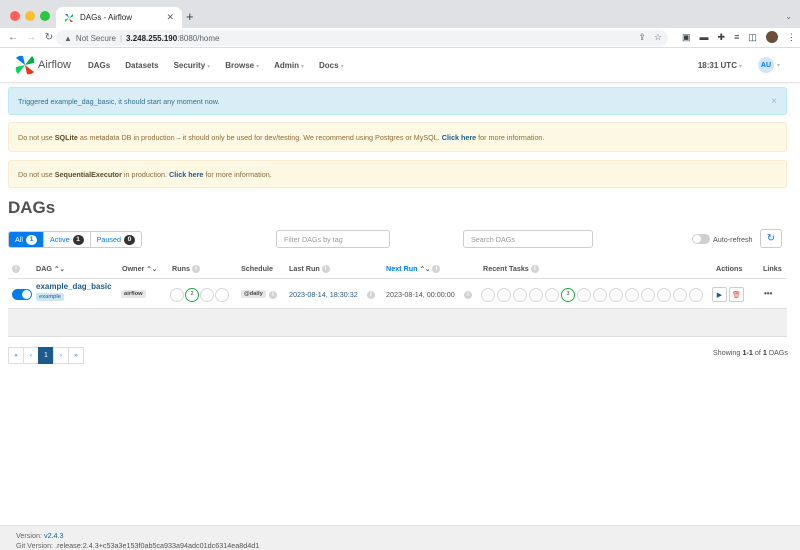 This screenshot has height=550, width=800. What do you see at coordinates (26, 239) in the screenshot?
I see `filter-all-button: All 1` at bounding box center [26, 239].